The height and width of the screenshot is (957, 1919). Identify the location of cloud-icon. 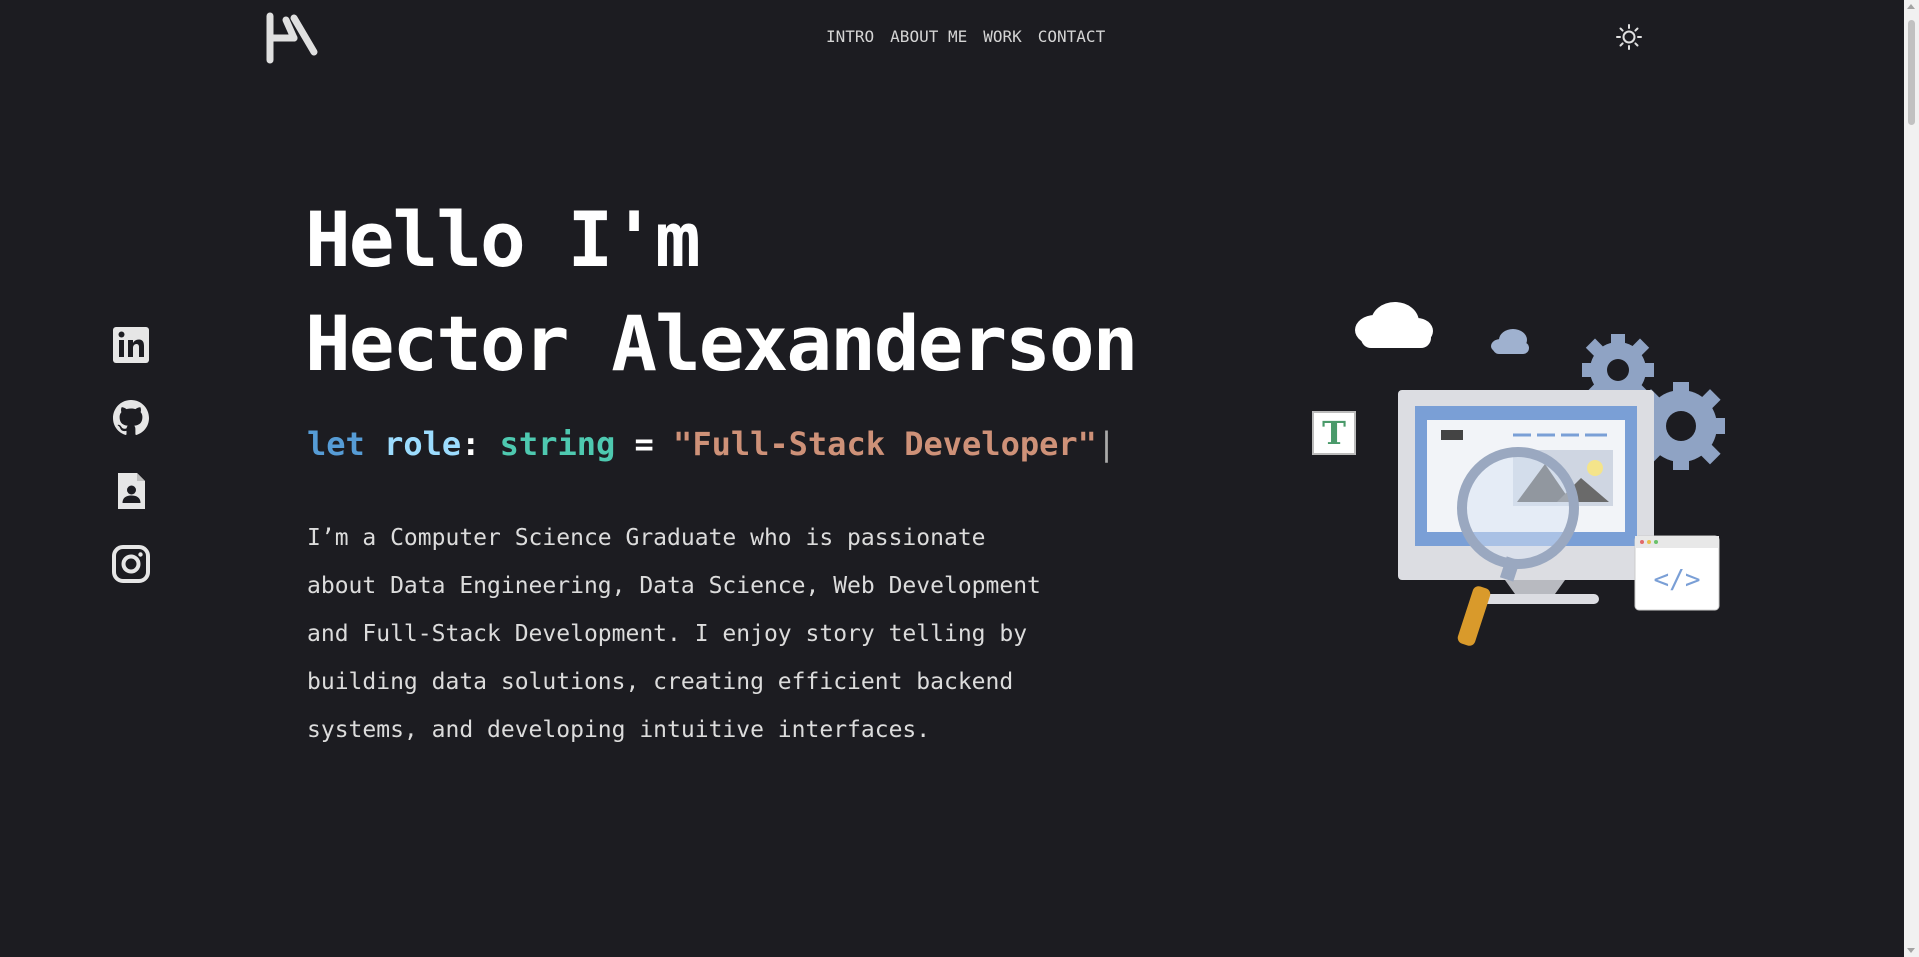
(1394, 325).